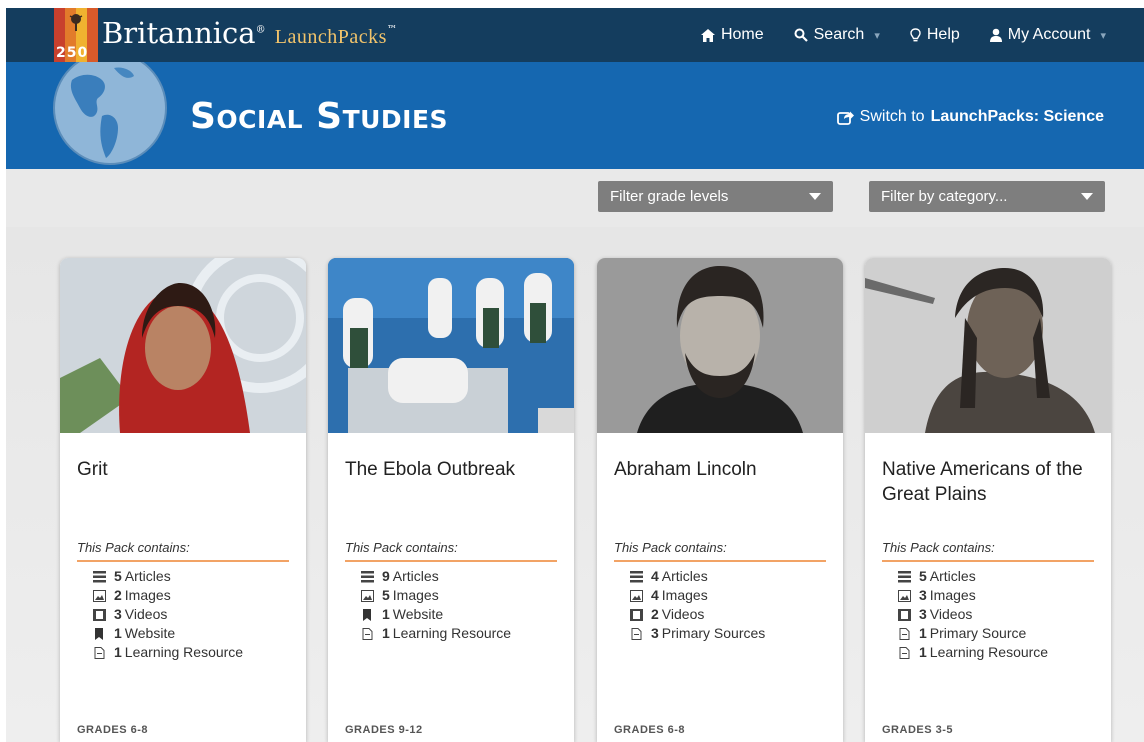 This screenshot has height=742, width=1144. What do you see at coordinates (436, 632) in the screenshot?
I see `list-item: 1 Learning Resource` at bounding box center [436, 632].